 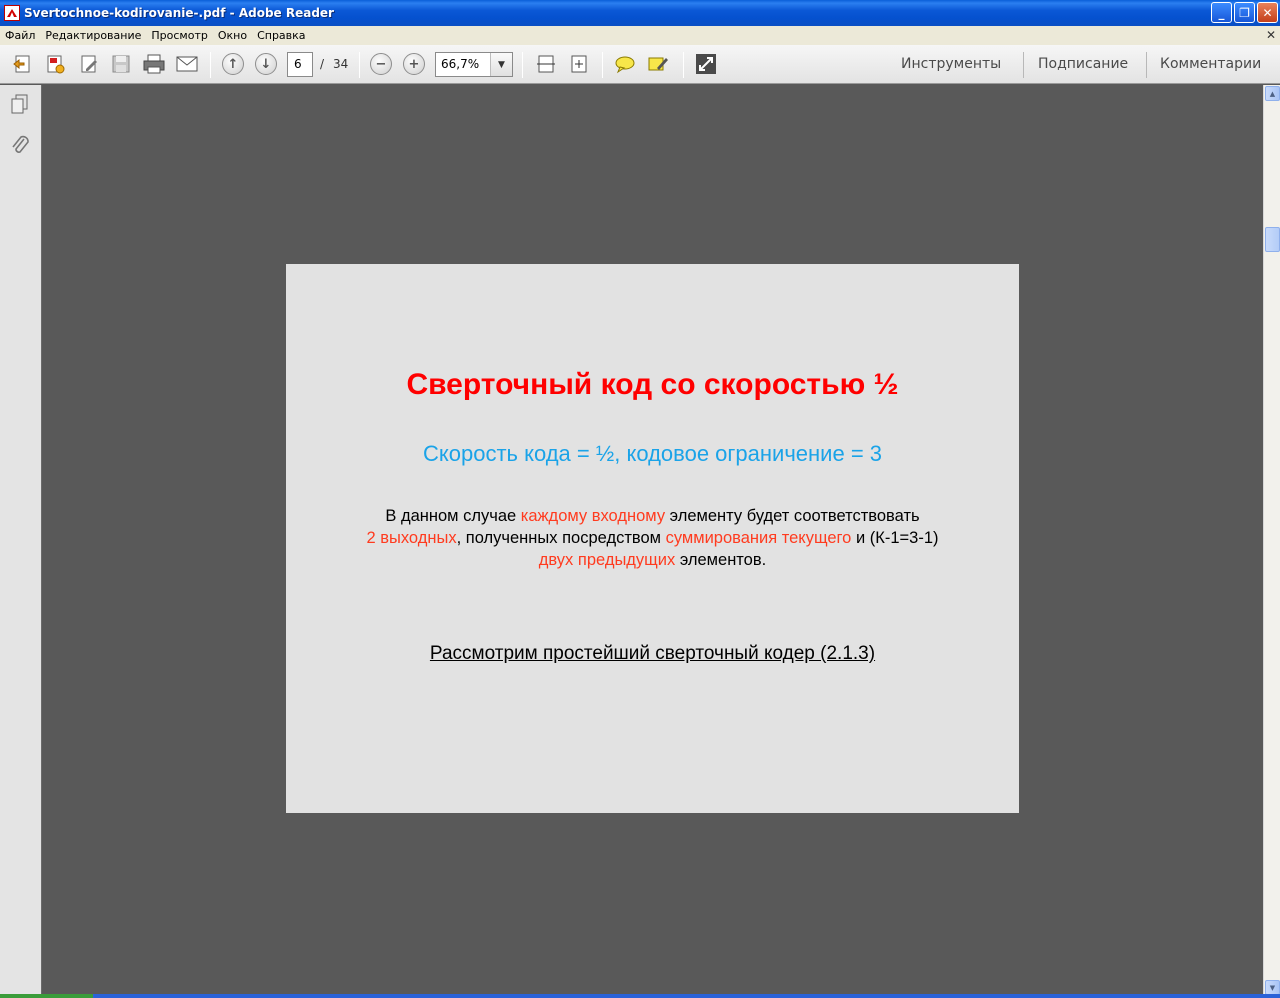 I want to click on body-text: элементов., so click(x=721, y=560).